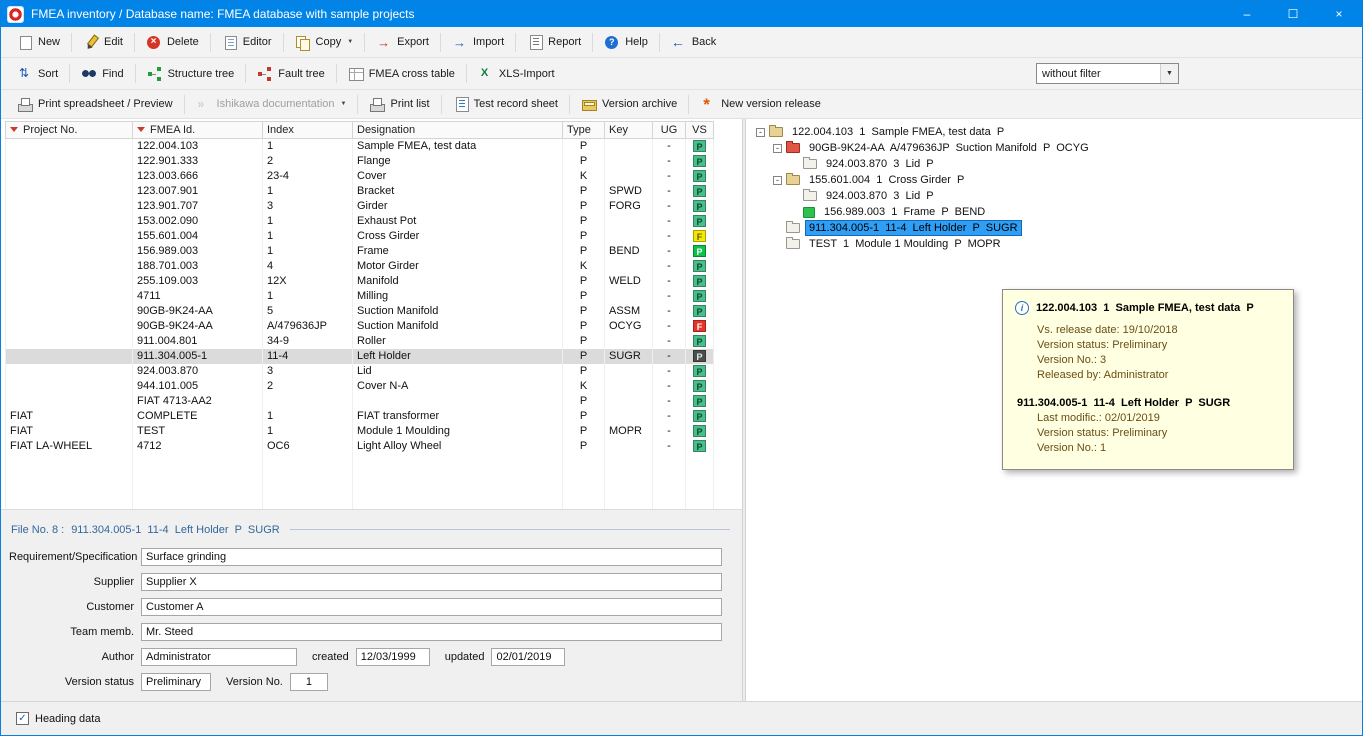  I want to click on customer-input, so click(431, 606).